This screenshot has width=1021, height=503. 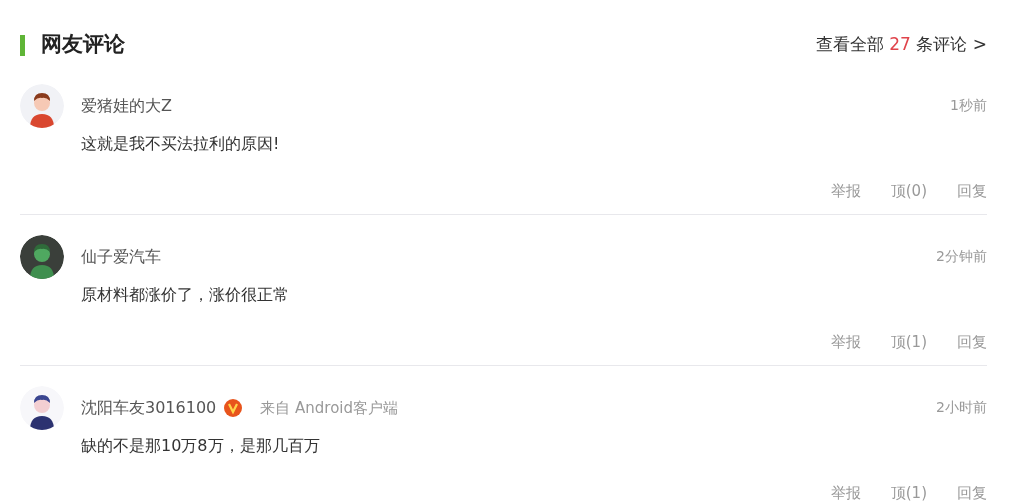 What do you see at coordinates (149, 407) in the screenshot?
I see `username: 沈阳车友3016100` at bounding box center [149, 407].